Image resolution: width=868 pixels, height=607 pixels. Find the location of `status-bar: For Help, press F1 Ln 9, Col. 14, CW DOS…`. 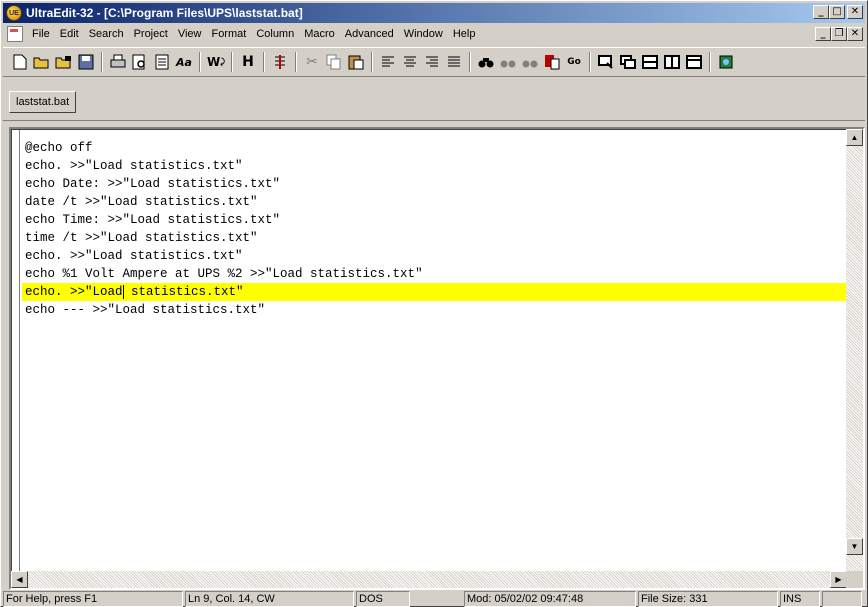

status-bar: For Help, press F1 Ln 9, Col. 14, CW DOS… is located at coordinates (434, 599).